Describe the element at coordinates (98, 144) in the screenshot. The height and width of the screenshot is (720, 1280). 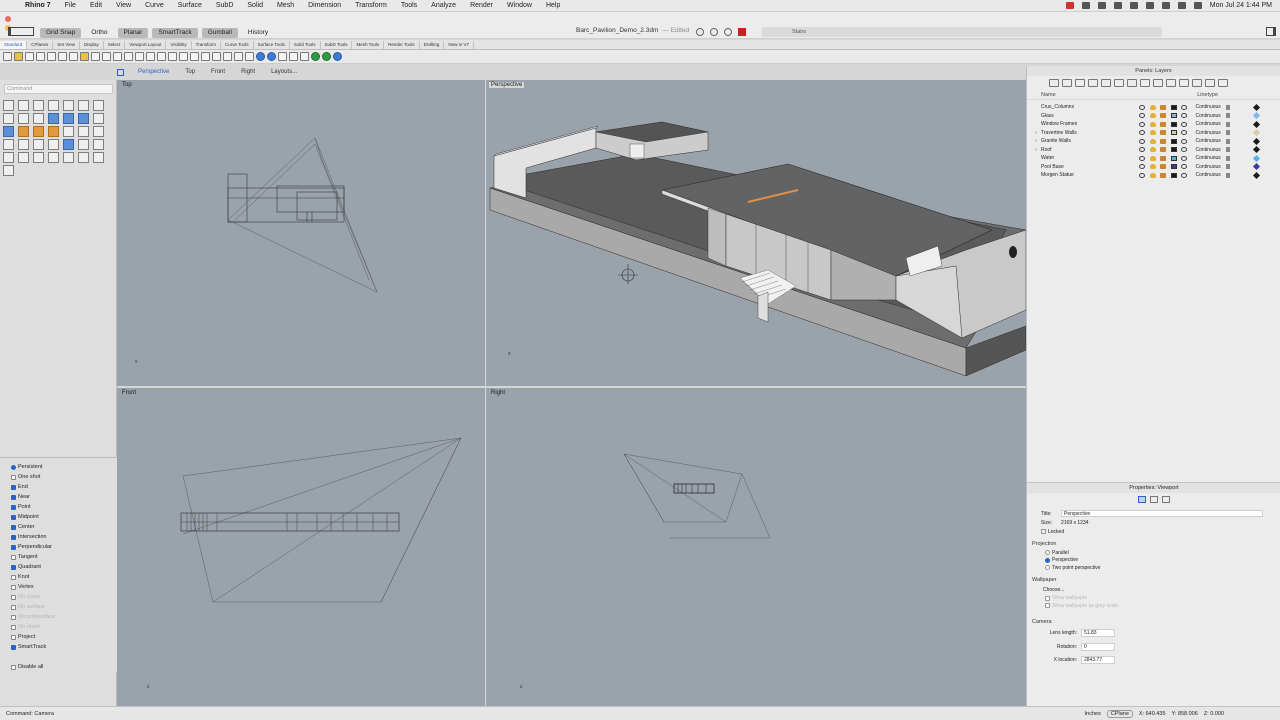
I see `dimension-tool-icon` at that location.